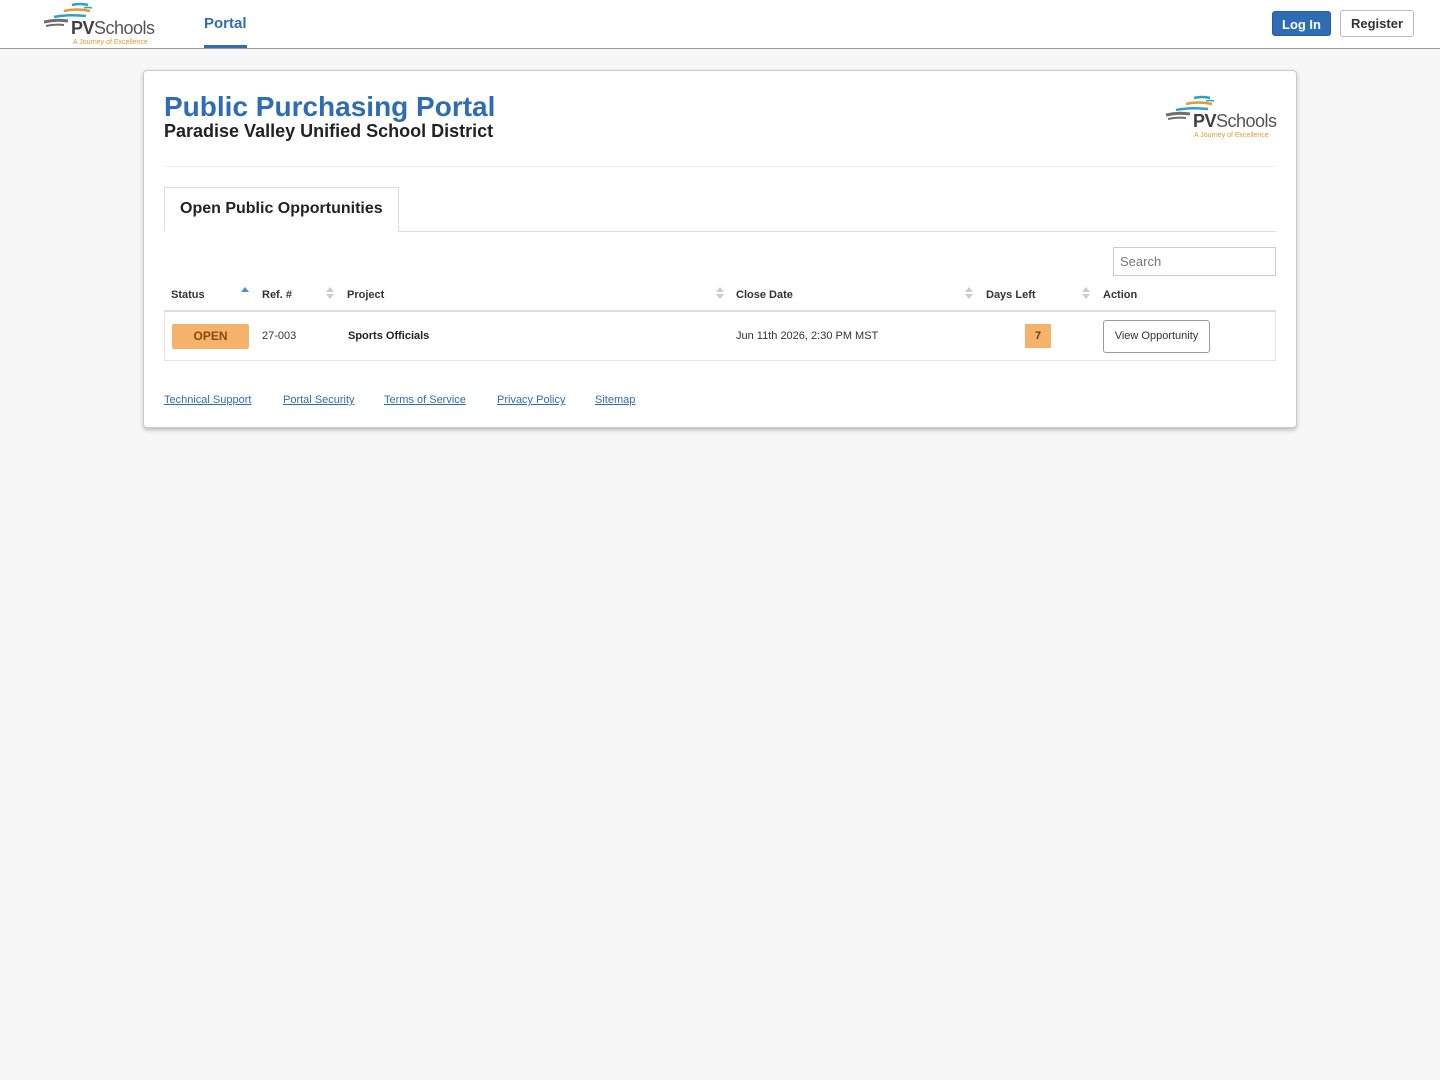 This screenshot has width=1440, height=1080. Describe the element at coordinates (807, 336) in the screenshot. I see `close-date-cell: Jun 11th 2026, 2:30 PM MST` at that location.